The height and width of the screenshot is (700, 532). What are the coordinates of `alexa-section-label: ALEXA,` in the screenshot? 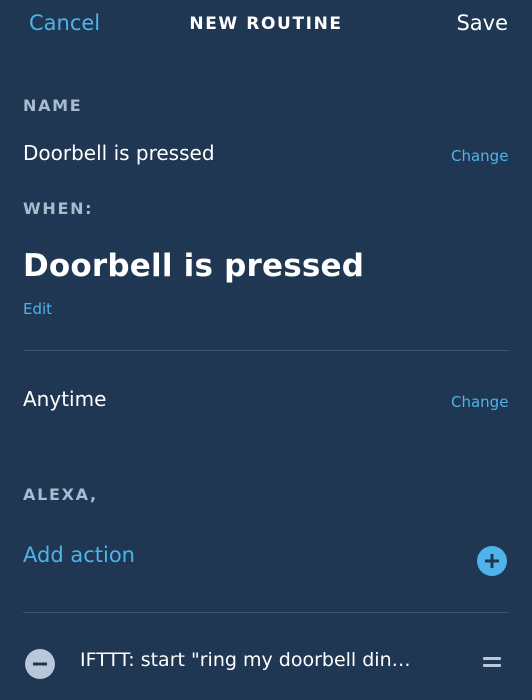 It's located at (60, 494).